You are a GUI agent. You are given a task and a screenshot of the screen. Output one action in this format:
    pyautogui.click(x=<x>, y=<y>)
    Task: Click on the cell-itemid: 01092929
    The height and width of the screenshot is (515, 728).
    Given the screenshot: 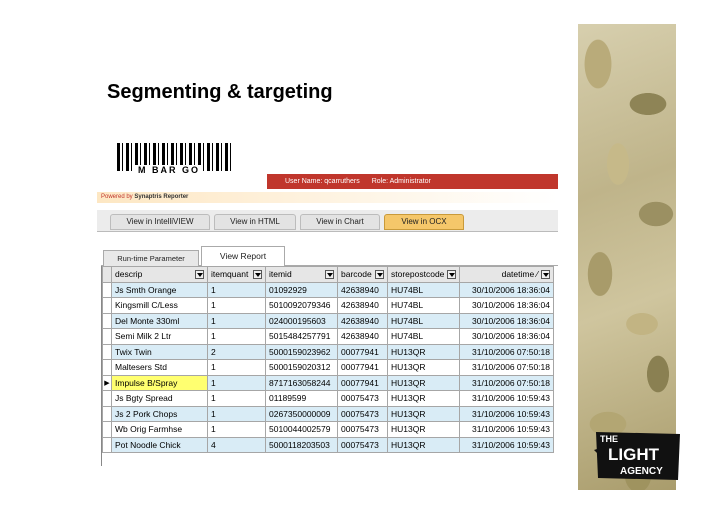 What is the action you would take?
    pyautogui.click(x=301, y=289)
    